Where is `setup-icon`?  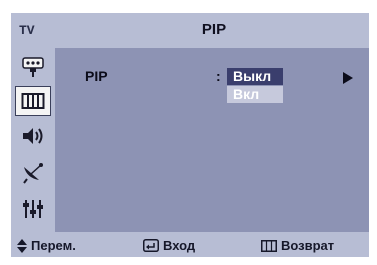
setup-icon is located at coordinates (33, 209).